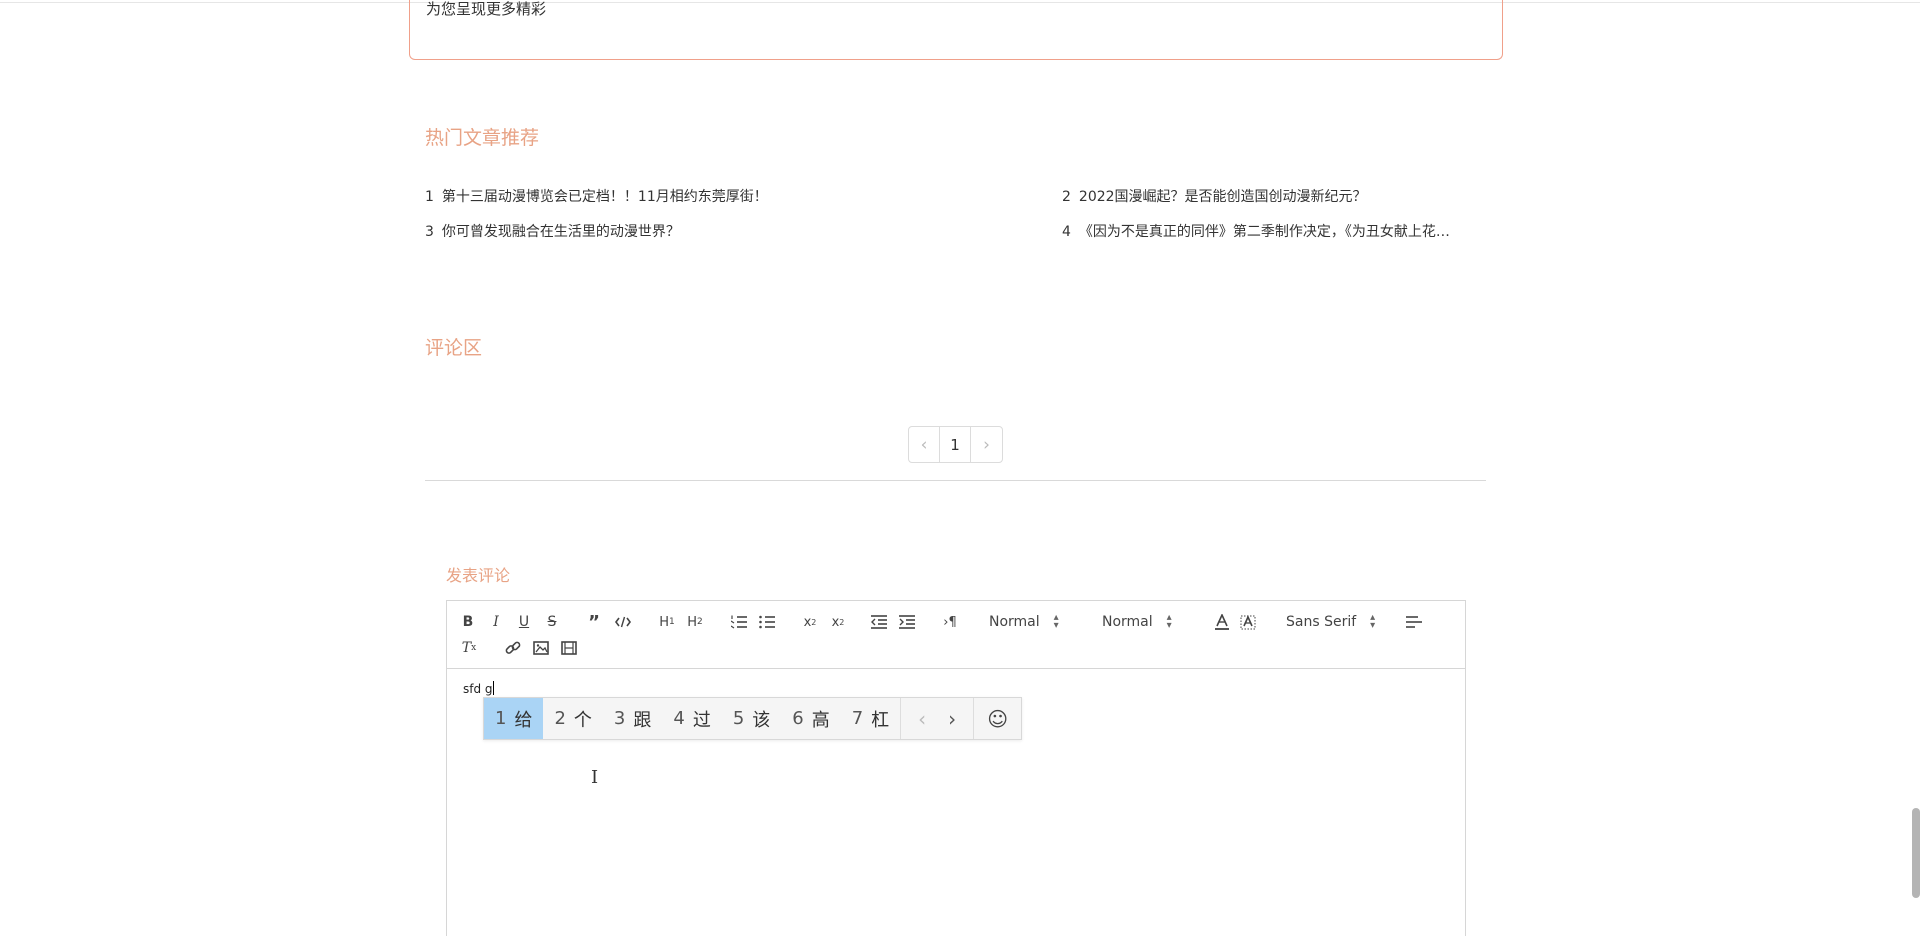 The image size is (1920, 936). I want to click on editor-text: sfd g, so click(478, 688).